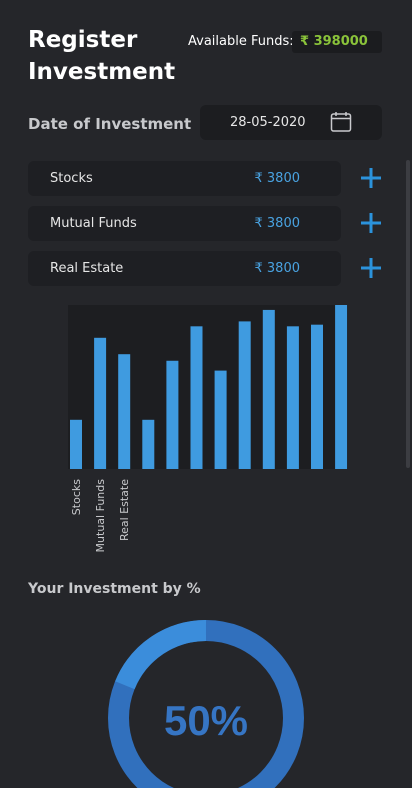 This screenshot has height=788, width=412. I want to click on scrollbar, so click(408, 314).